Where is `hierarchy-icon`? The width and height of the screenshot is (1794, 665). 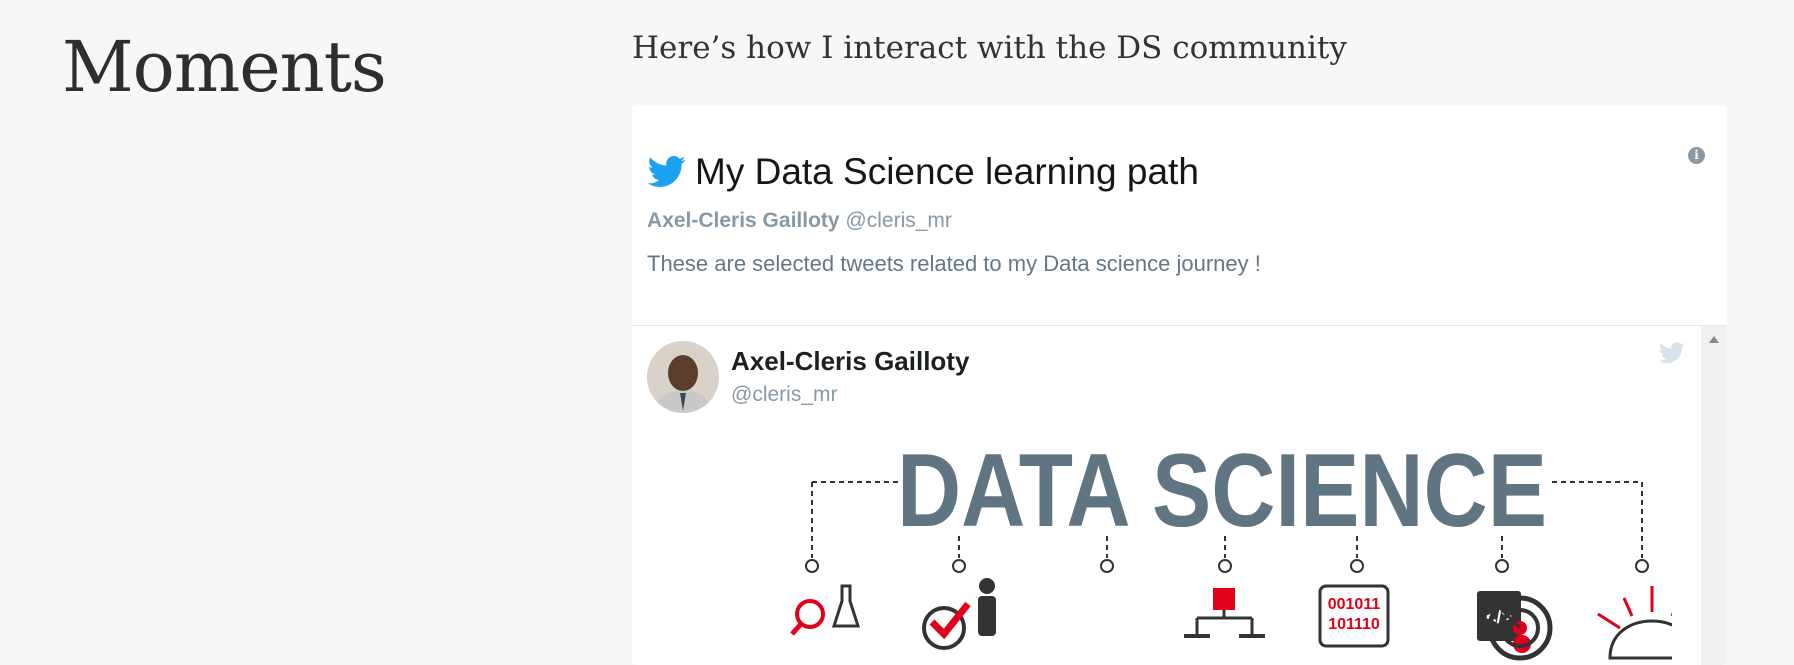 hierarchy-icon is located at coordinates (1224, 613).